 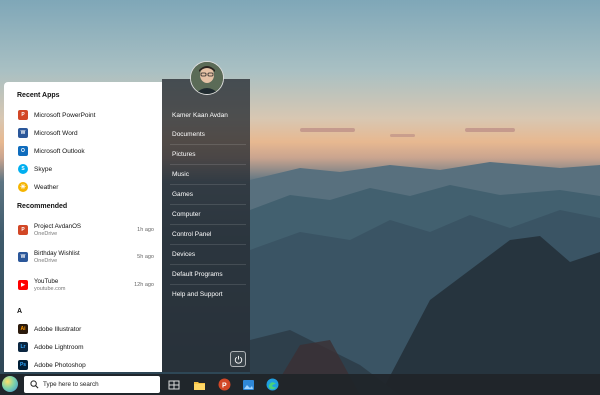 I want to click on recent-app-weather: ☀ Weather, so click(x=84, y=187).